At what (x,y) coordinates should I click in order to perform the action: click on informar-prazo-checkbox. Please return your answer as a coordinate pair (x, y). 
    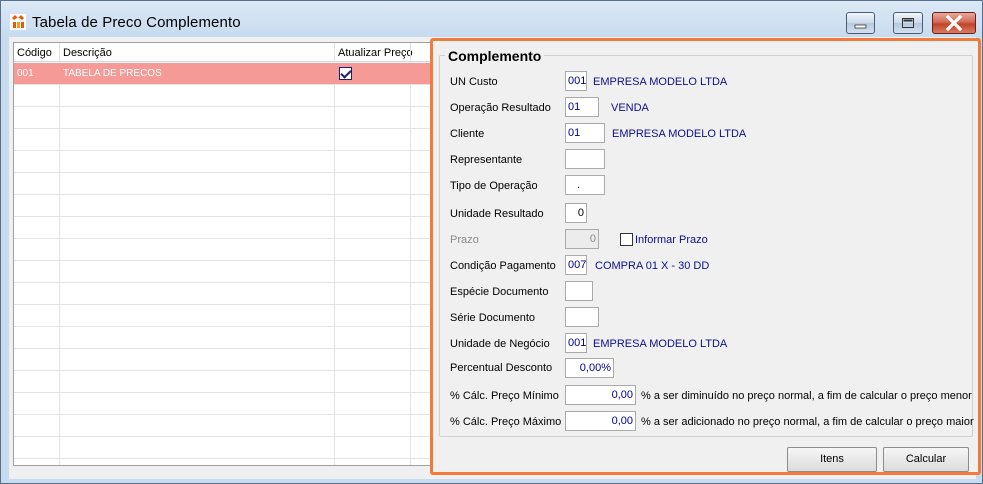
    Looking at the image, I should click on (626, 239).